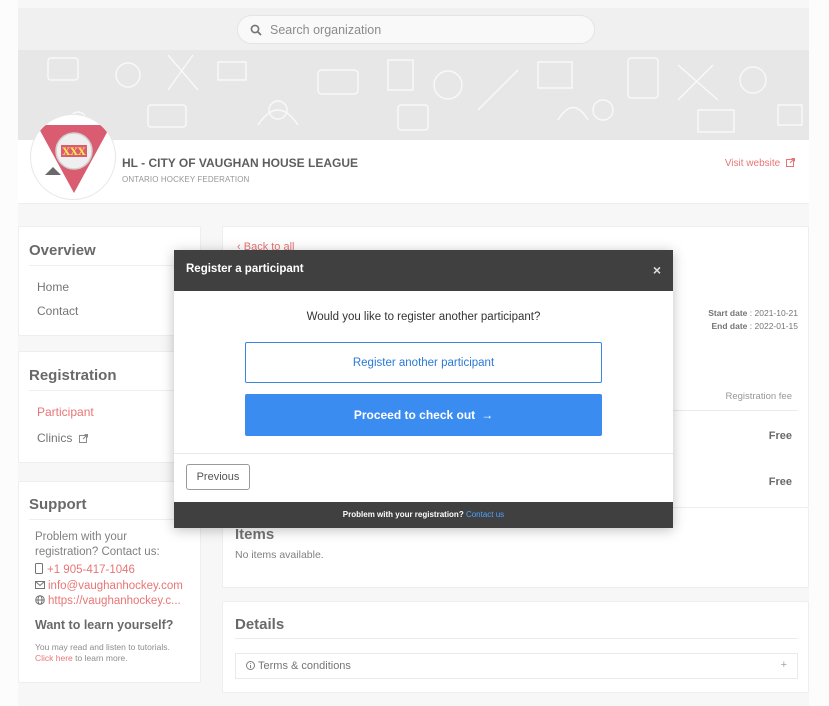 This screenshot has height=706, width=829. I want to click on modal-header: Register a participant ×, so click(423, 270).